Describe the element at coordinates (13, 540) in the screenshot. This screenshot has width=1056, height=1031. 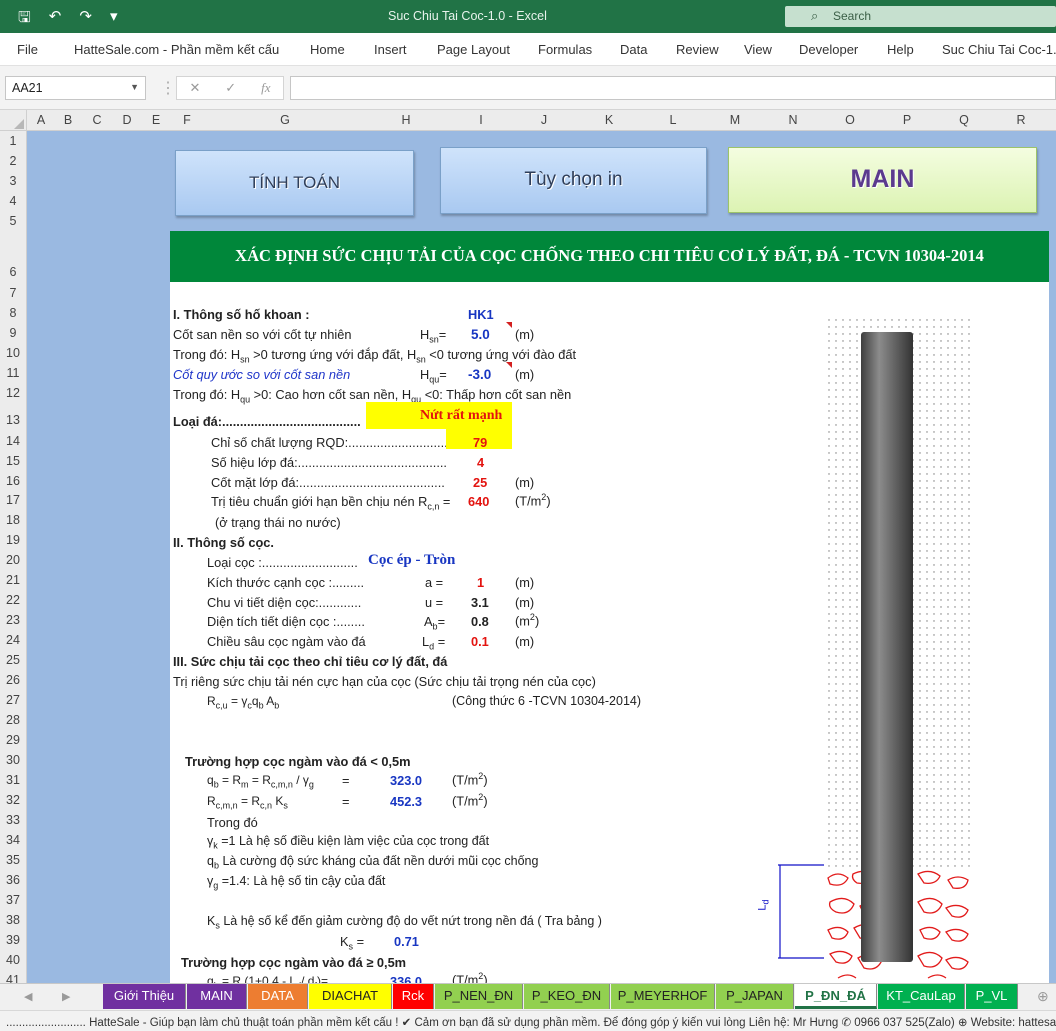
I see `row-header: 19` at that location.